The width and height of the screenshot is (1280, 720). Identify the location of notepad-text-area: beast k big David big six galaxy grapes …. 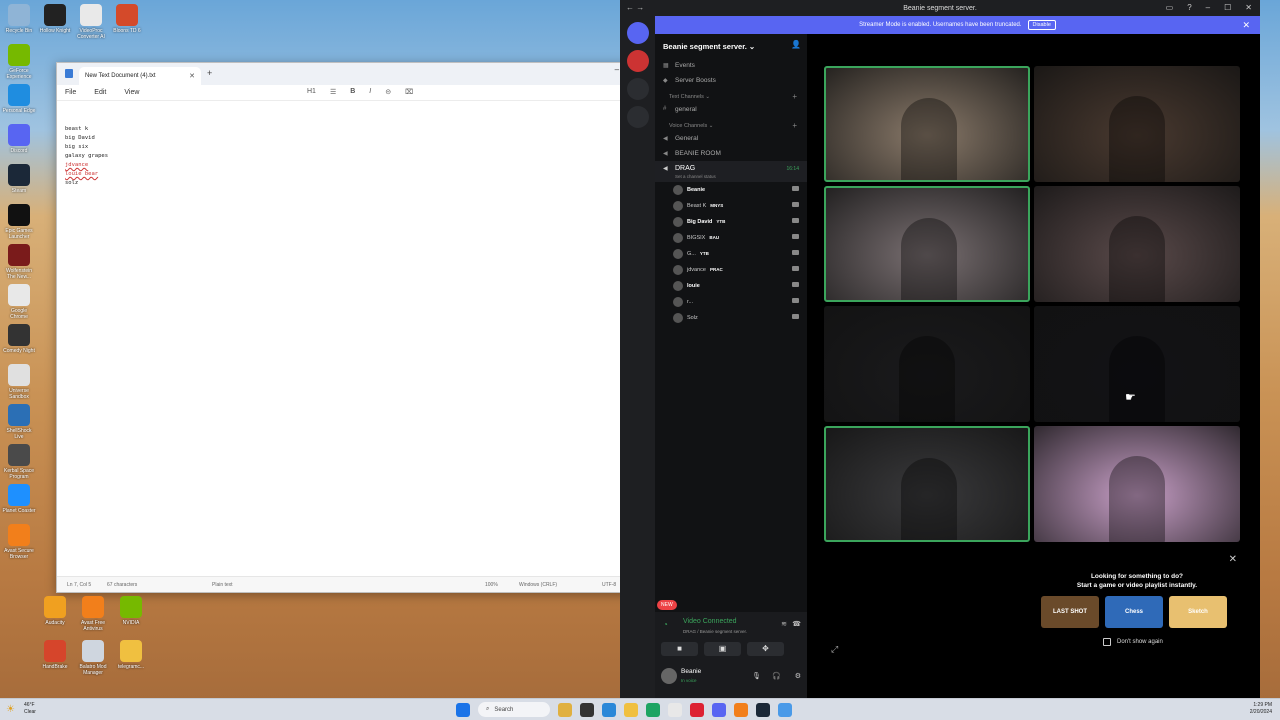
(86, 156).